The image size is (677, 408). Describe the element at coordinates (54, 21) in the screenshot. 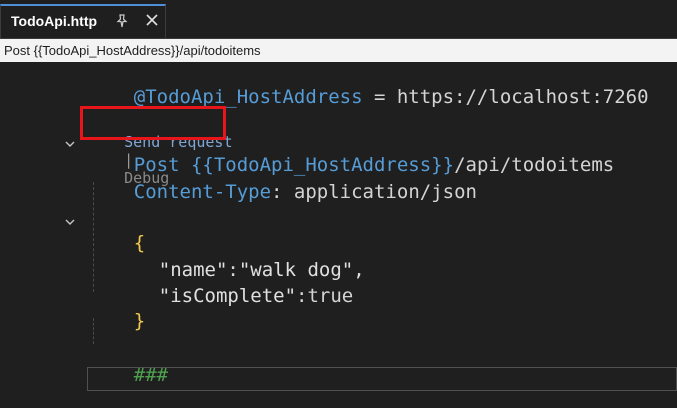

I see `tab-title: TodoApi.http` at that location.